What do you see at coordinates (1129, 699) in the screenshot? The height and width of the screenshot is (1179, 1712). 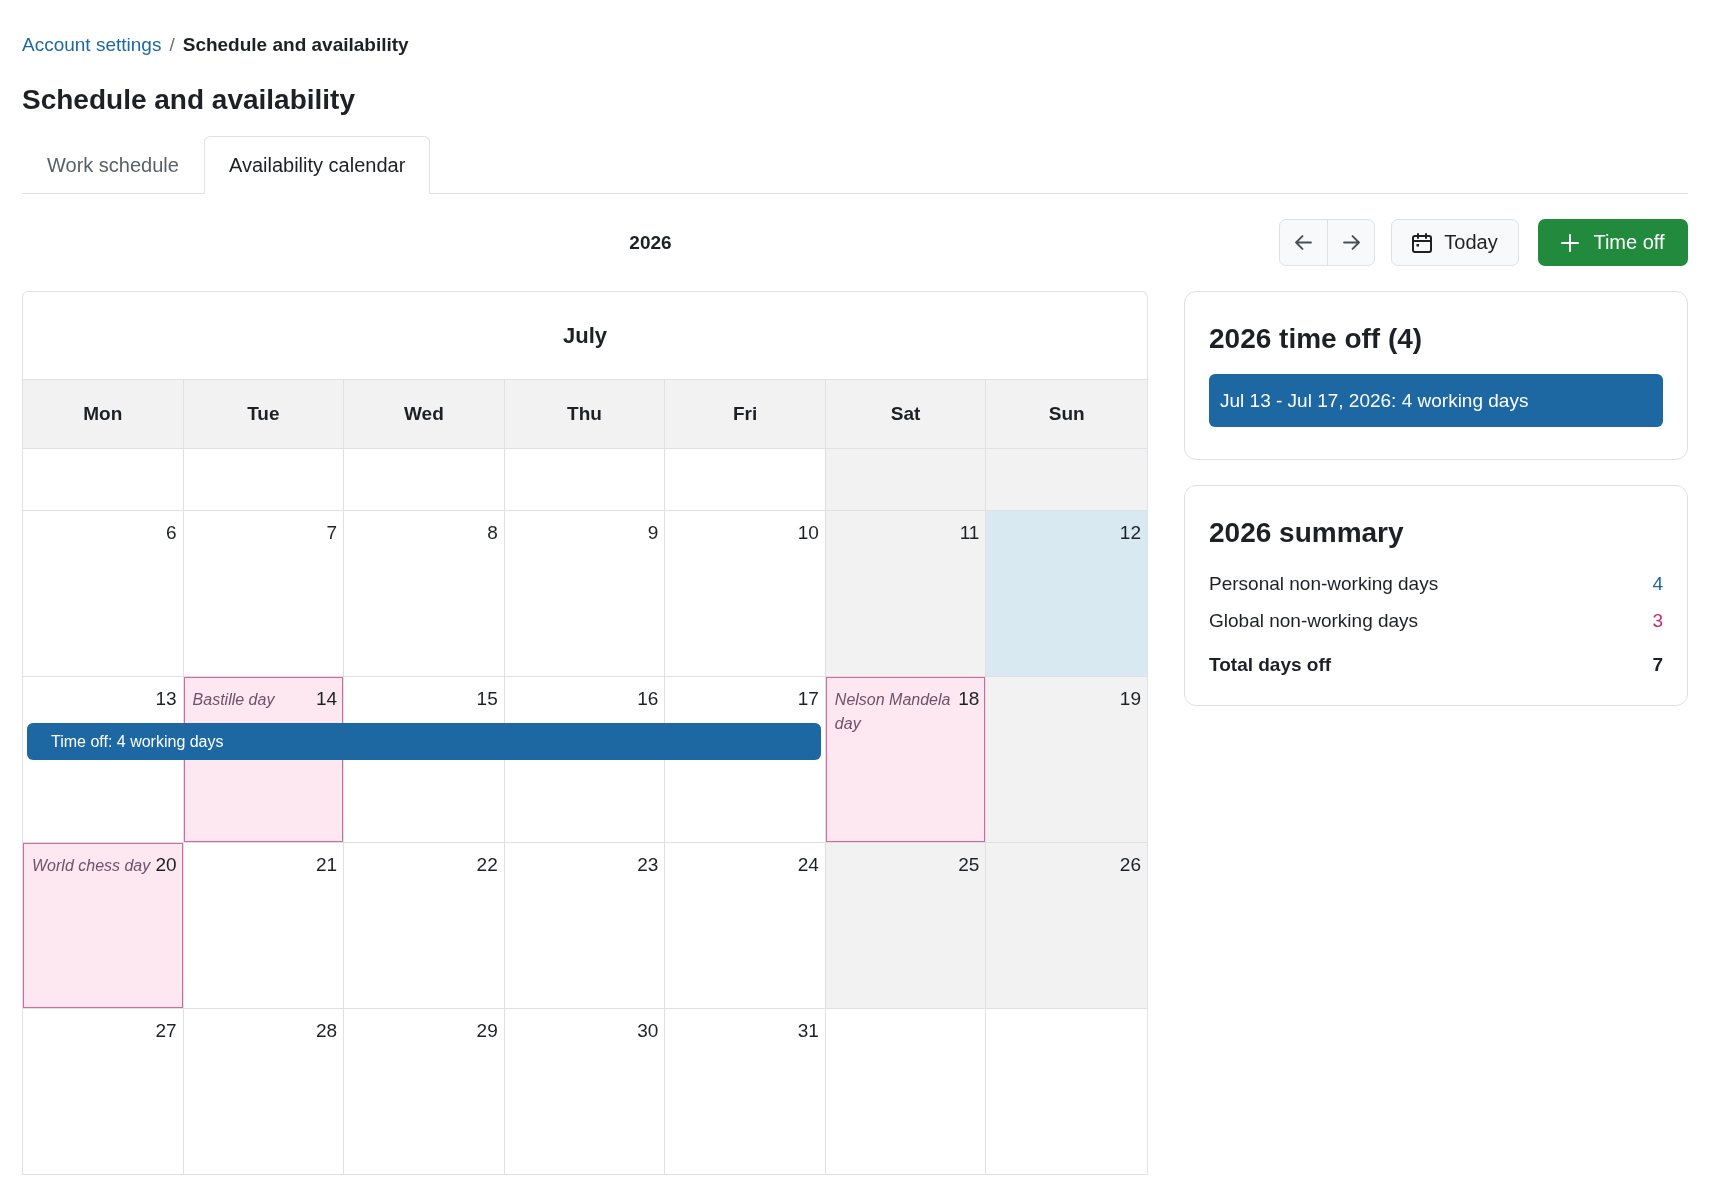 I see `day-number: 19` at bounding box center [1129, 699].